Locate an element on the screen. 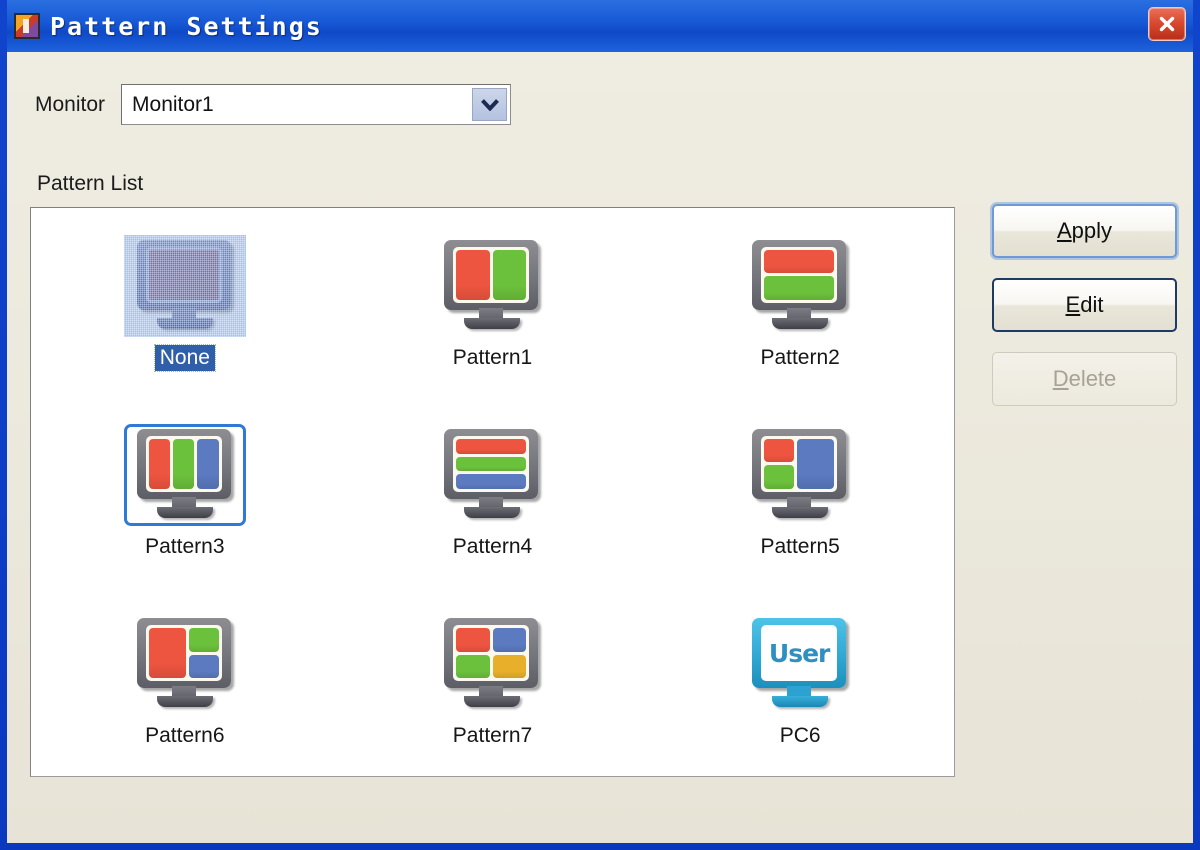  monitor-screen-text: User is located at coordinates (799, 653).